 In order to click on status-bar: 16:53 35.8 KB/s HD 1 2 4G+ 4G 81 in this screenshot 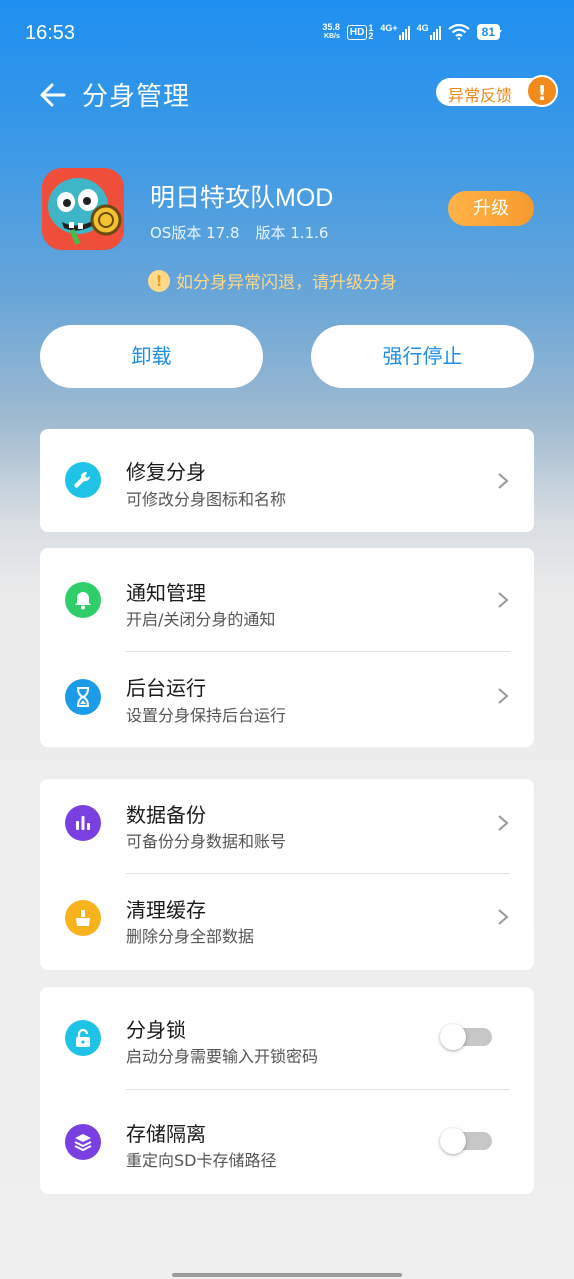, I will do `click(287, 35)`.